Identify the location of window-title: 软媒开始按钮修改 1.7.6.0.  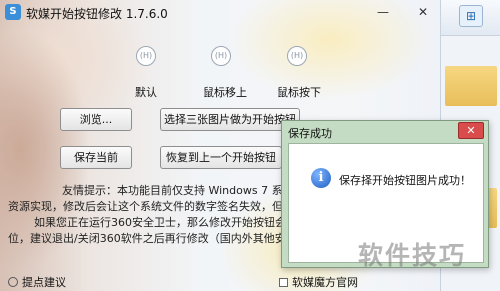
(97, 14).